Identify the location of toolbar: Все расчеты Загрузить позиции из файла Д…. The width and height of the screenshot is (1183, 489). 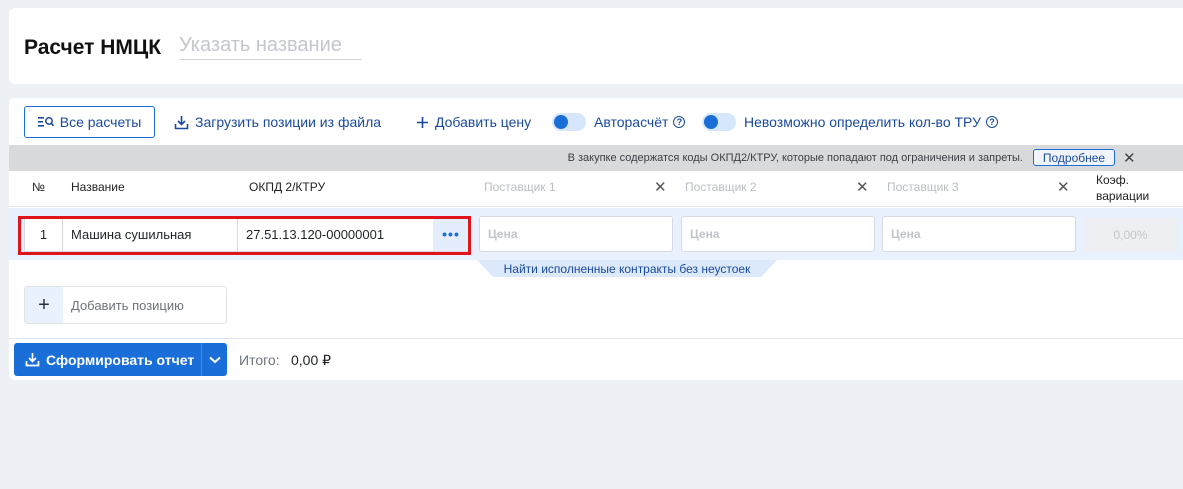
(596, 121).